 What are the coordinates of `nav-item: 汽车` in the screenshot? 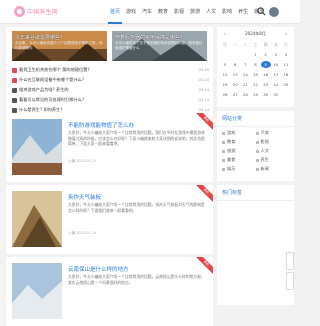 It's located at (147, 12).